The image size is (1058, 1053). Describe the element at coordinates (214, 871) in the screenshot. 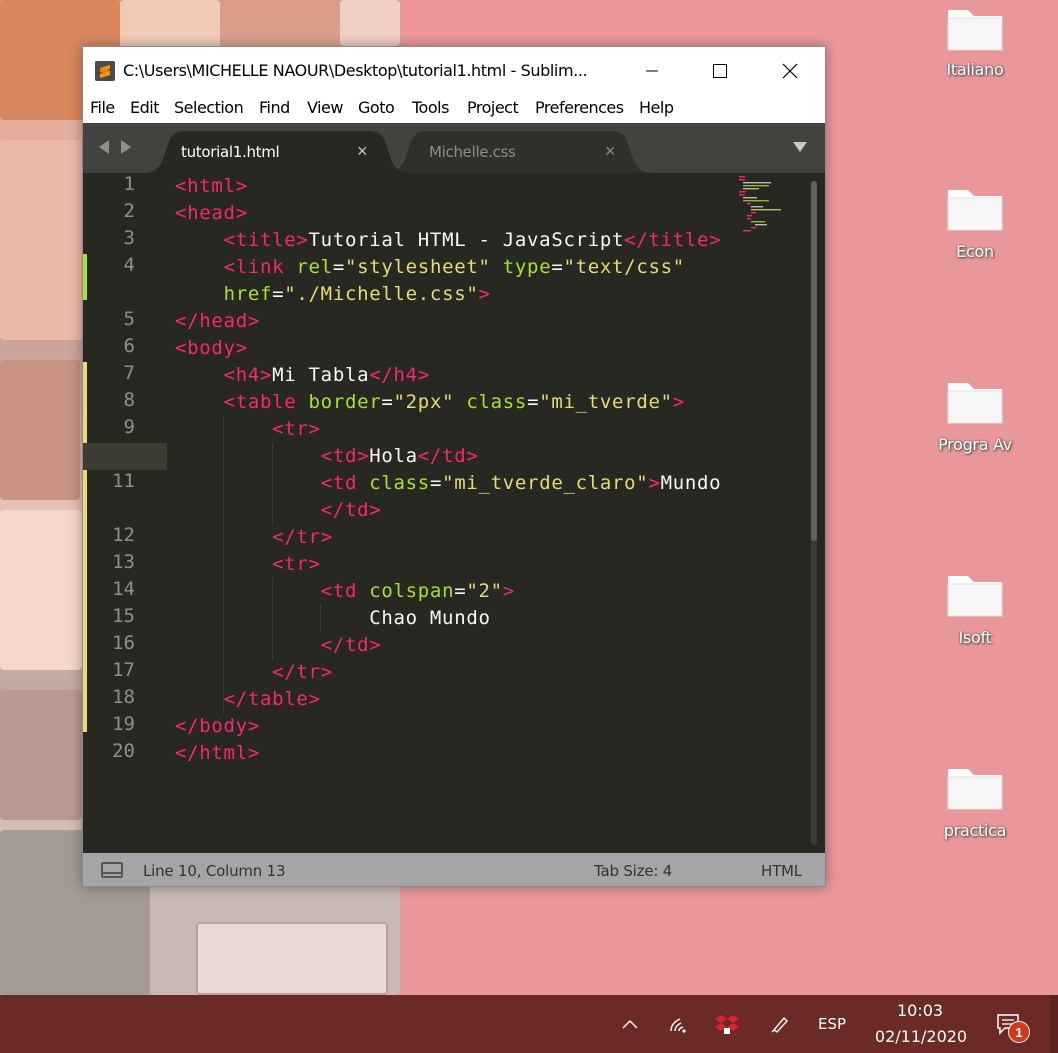

I see `cursor-position: Line 10, Column 13` at that location.